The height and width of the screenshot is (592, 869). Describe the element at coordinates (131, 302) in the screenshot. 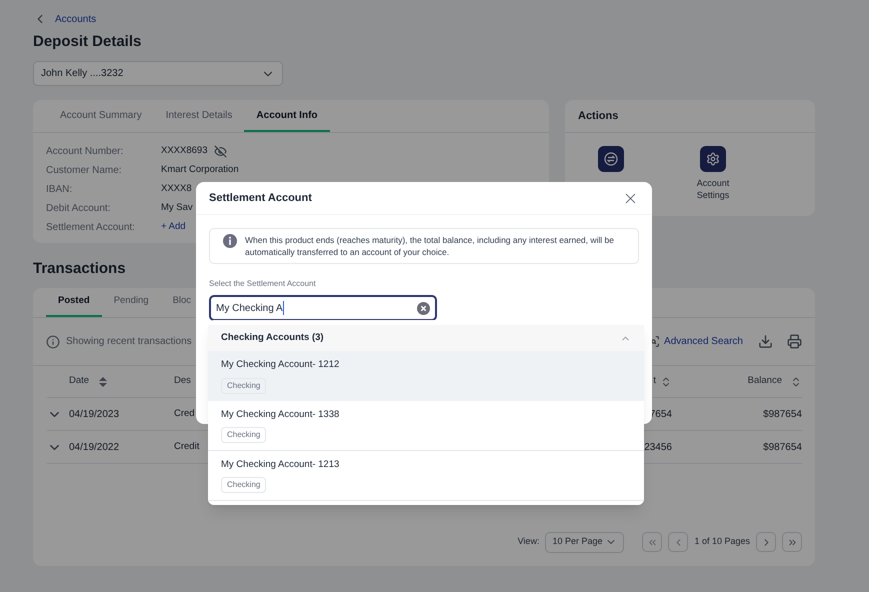

I see `tab: Pending` at that location.